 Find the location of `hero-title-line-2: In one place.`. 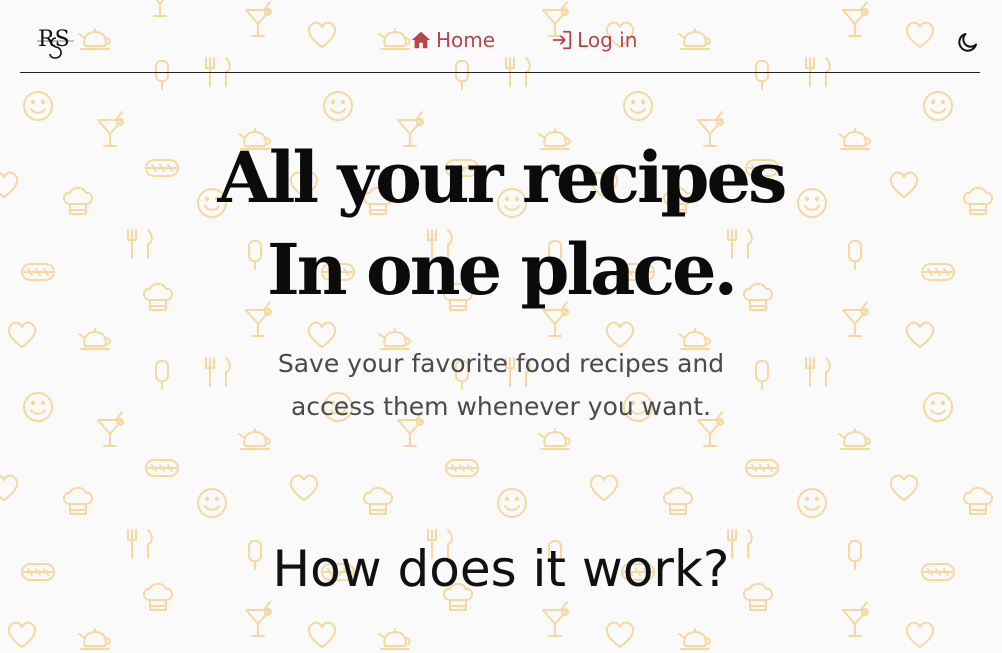

hero-title-line-2: In one place. is located at coordinates (502, 269).